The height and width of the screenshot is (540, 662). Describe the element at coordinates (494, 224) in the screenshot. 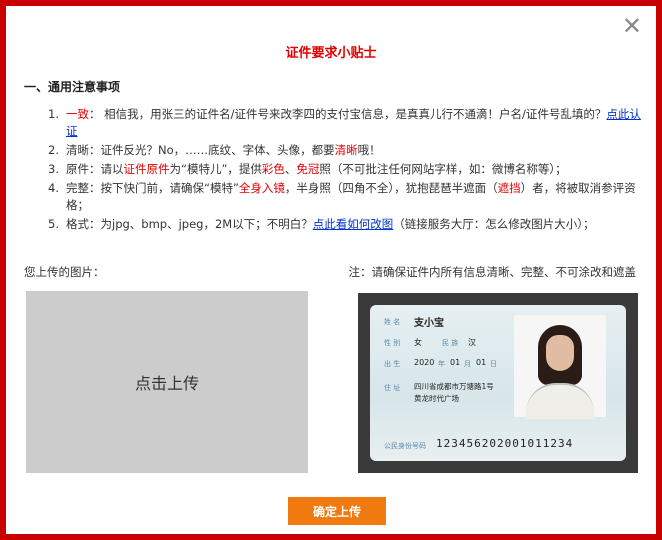

I see `rule-text: （链接服务大厅：怎么修改图片大小）；` at that location.